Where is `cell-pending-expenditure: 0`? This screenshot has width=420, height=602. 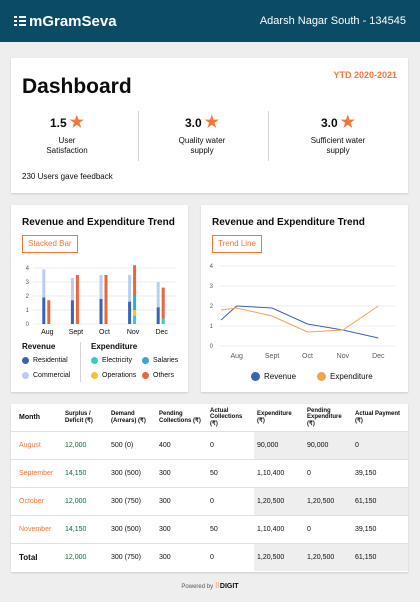
cell-pending-expenditure: 0 is located at coordinates (328, 472).